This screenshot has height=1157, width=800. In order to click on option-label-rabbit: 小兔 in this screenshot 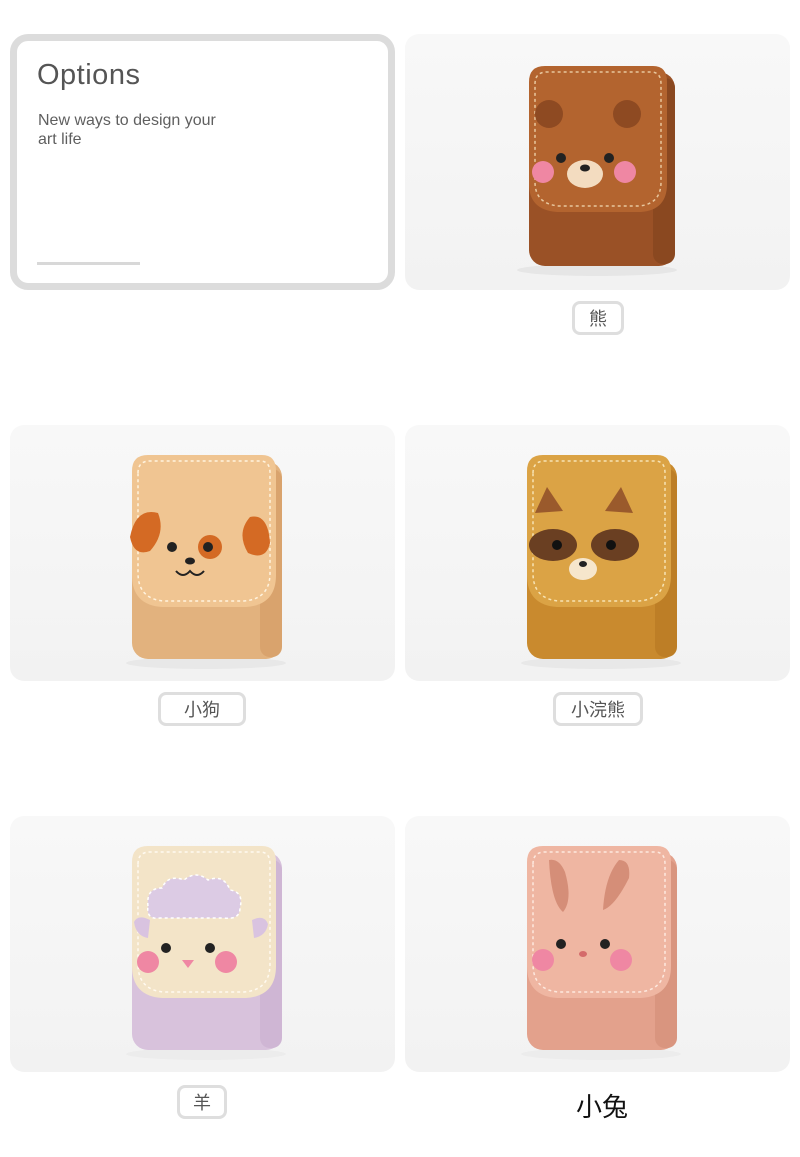, I will do `click(602, 1105)`.